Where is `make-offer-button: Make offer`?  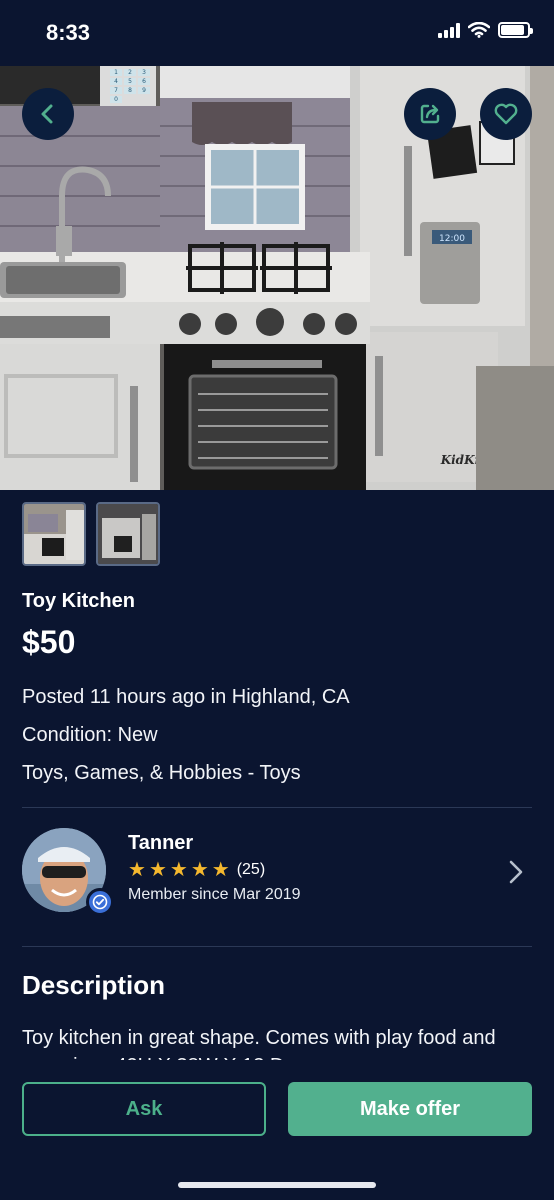
make-offer-button: Make offer is located at coordinates (410, 1109).